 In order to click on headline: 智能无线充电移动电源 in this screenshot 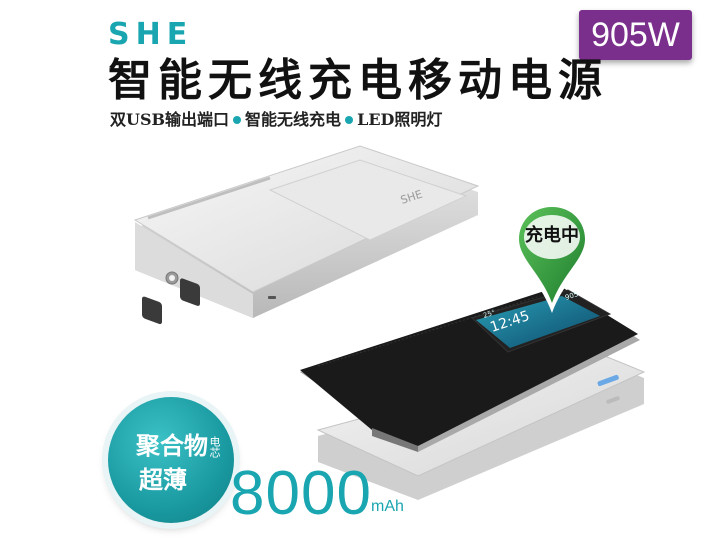, I will do `click(358, 80)`.